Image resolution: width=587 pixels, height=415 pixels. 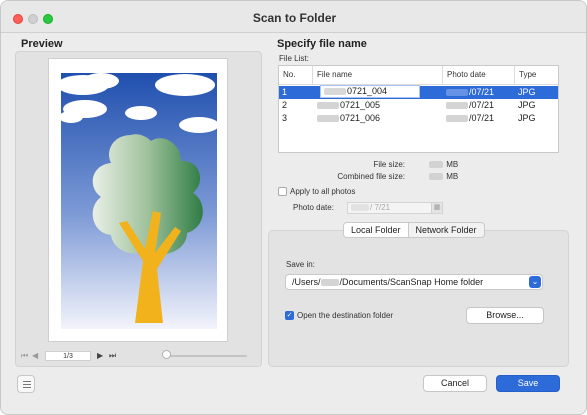 I want to click on column-header-photo-date: Photo date, so click(x=479, y=75).